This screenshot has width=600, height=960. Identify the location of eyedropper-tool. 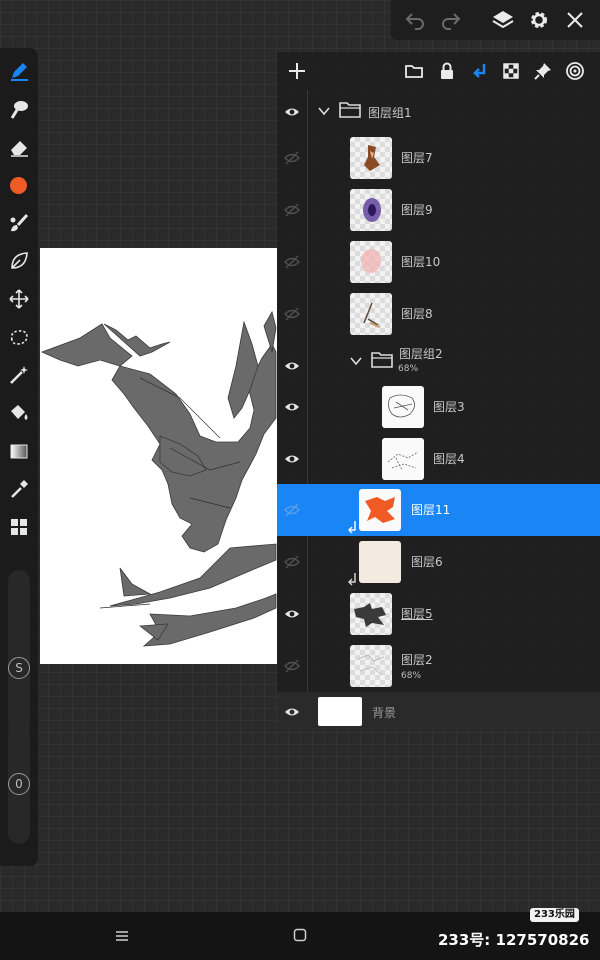
(19, 489).